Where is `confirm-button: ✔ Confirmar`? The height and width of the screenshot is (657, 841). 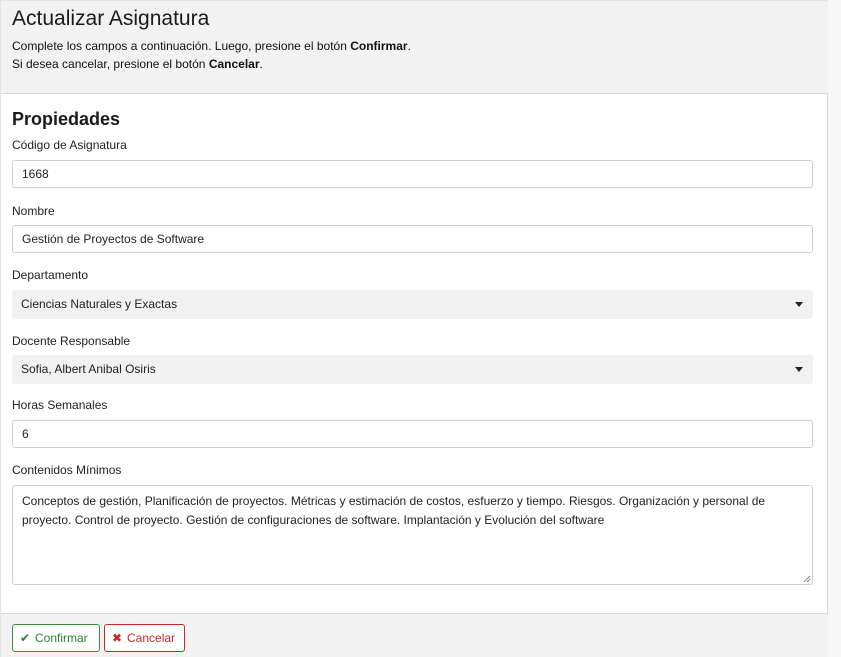 confirm-button: ✔ Confirmar is located at coordinates (56, 638).